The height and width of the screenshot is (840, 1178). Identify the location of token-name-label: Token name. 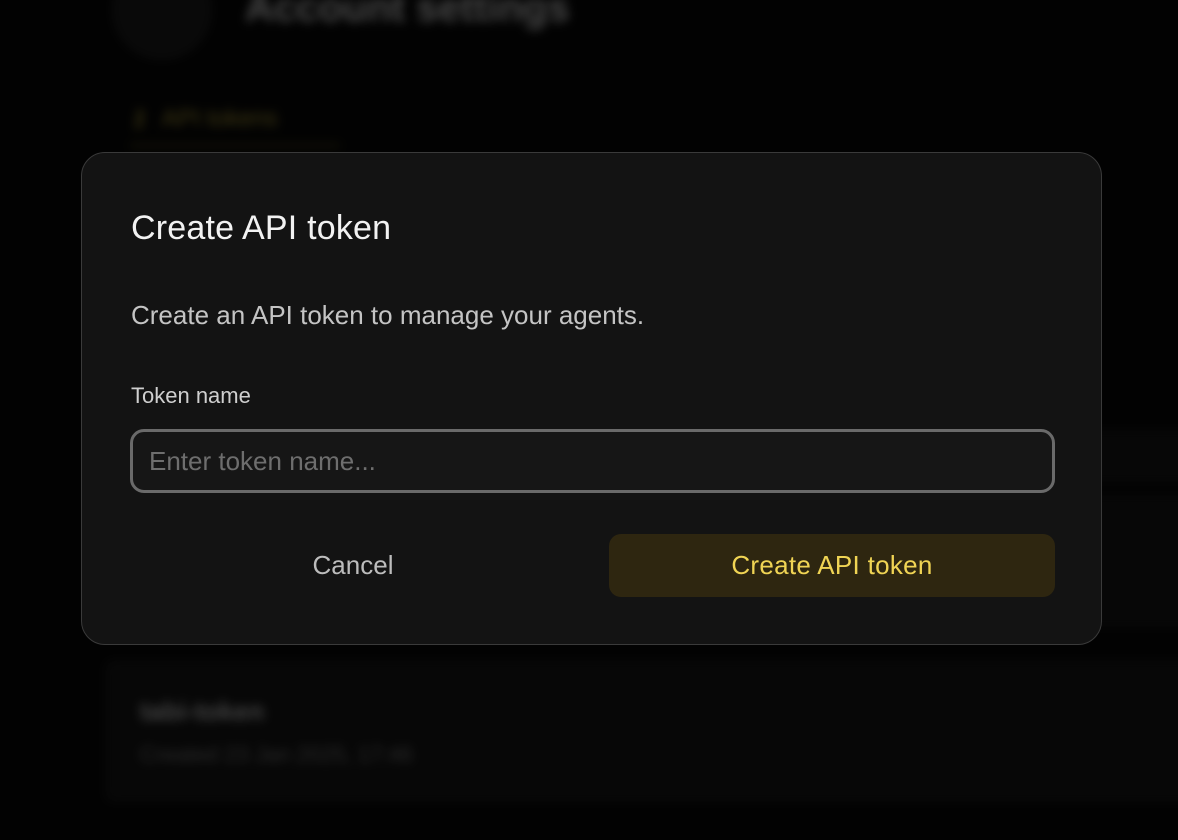
(191, 395).